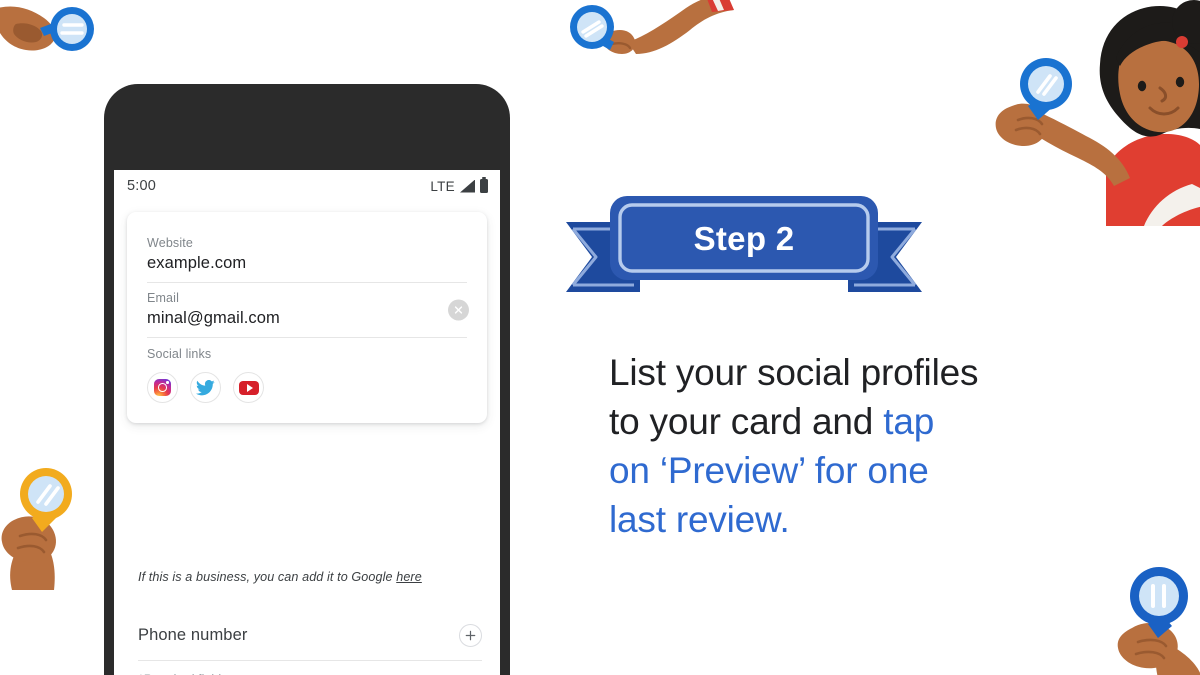 The width and height of the screenshot is (1200, 675). Describe the element at coordinates (769, 470) in the screenshot. I see `headline-line-3-accent: on ‘Preview’ for one` at that location.